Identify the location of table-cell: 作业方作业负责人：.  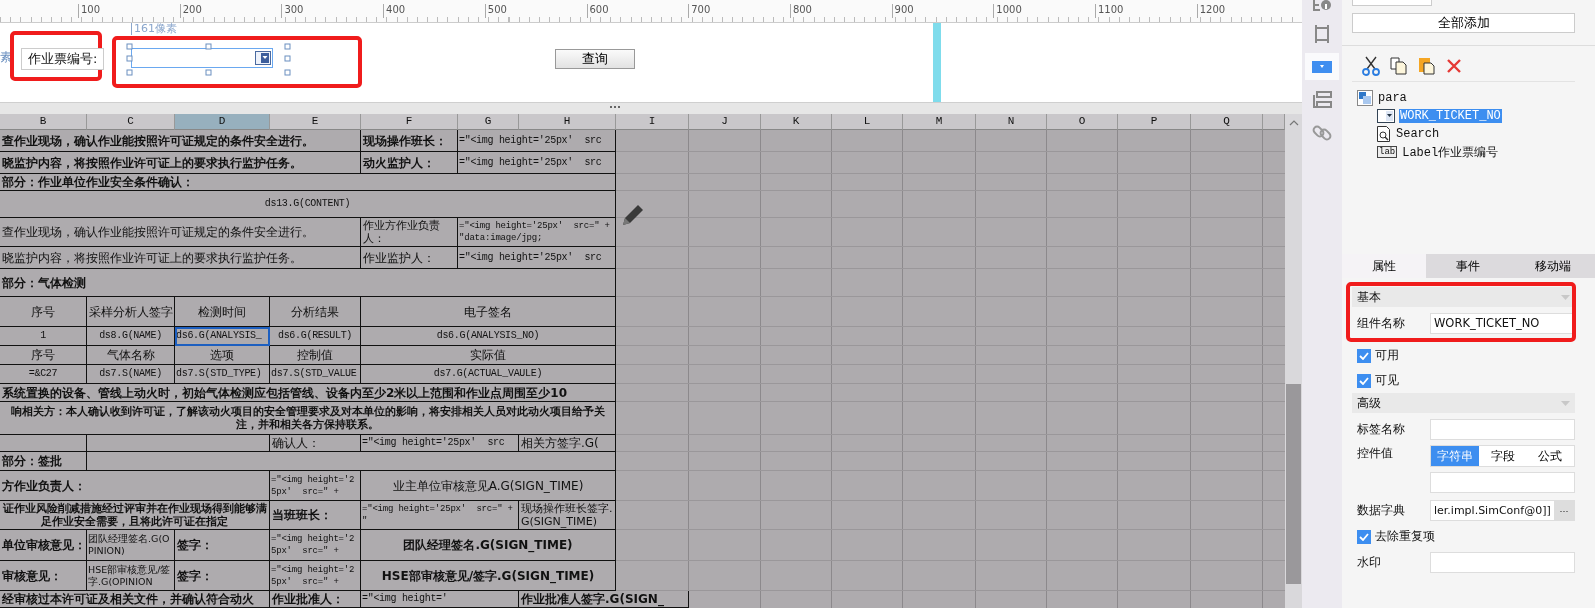
(409, 232).